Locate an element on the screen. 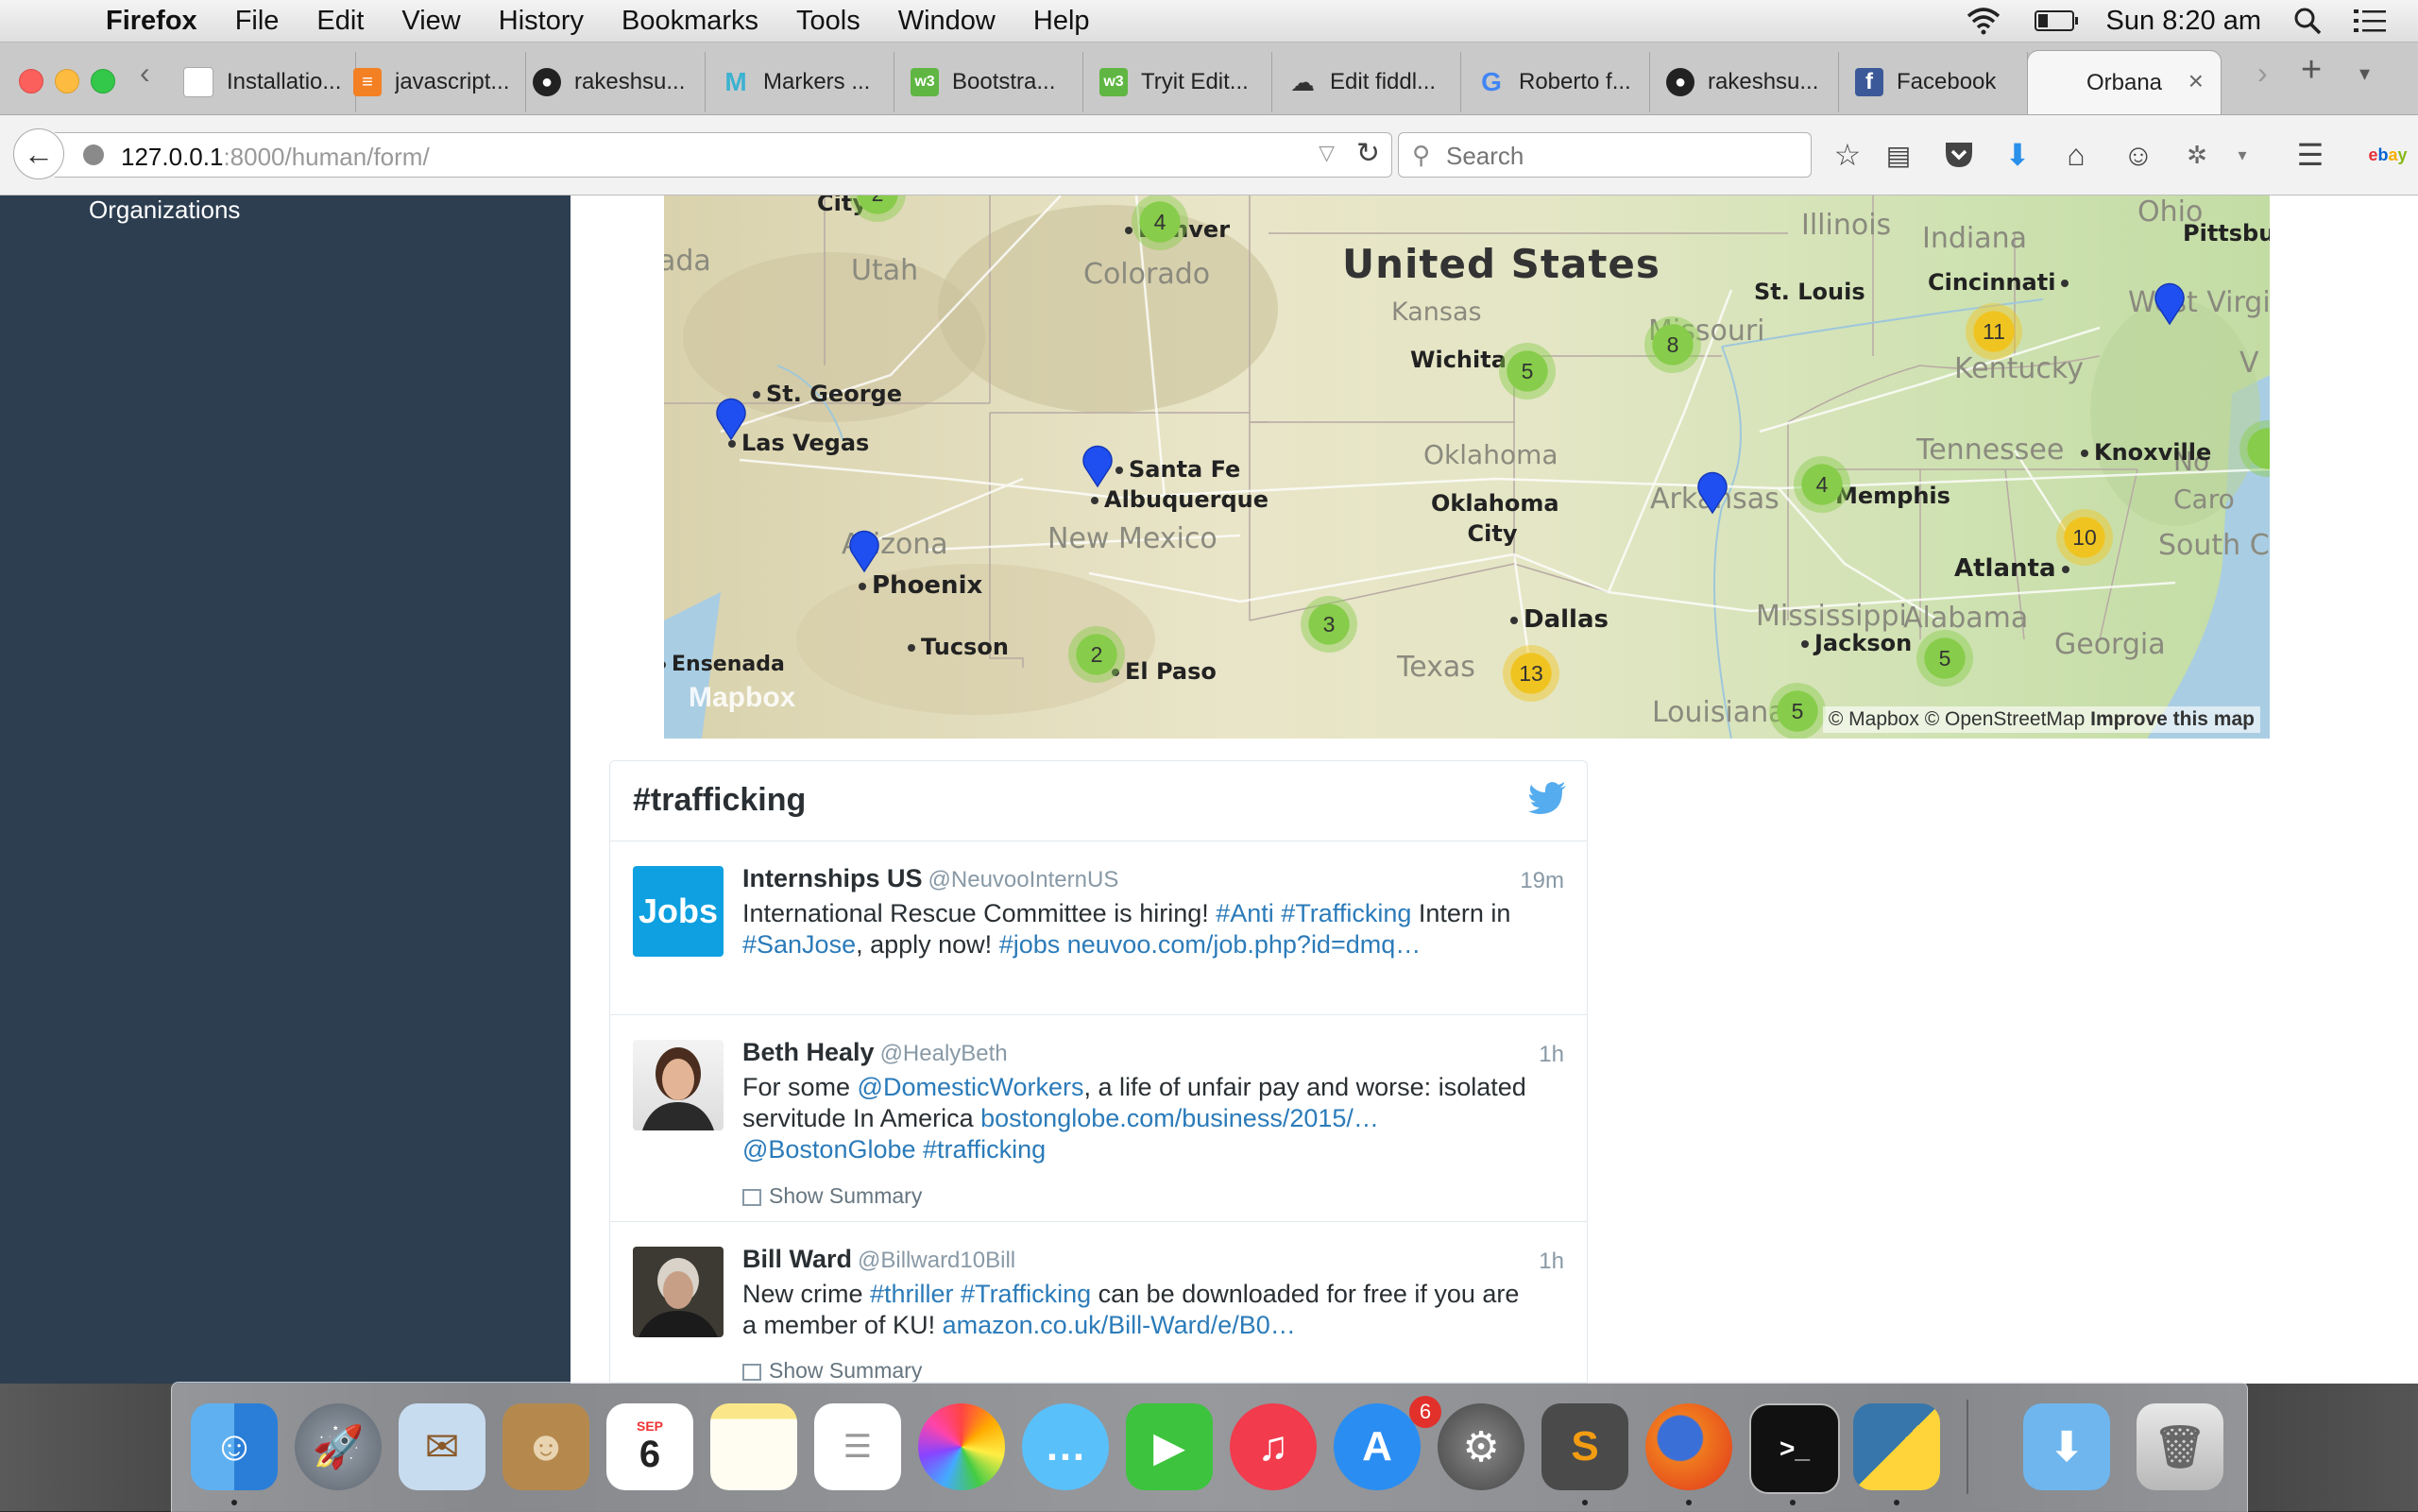 The height and width of the screenshot is (1512, 2418). tweet-author: Beth Healy @HealyBeth is located at coordinates (875, 1052).